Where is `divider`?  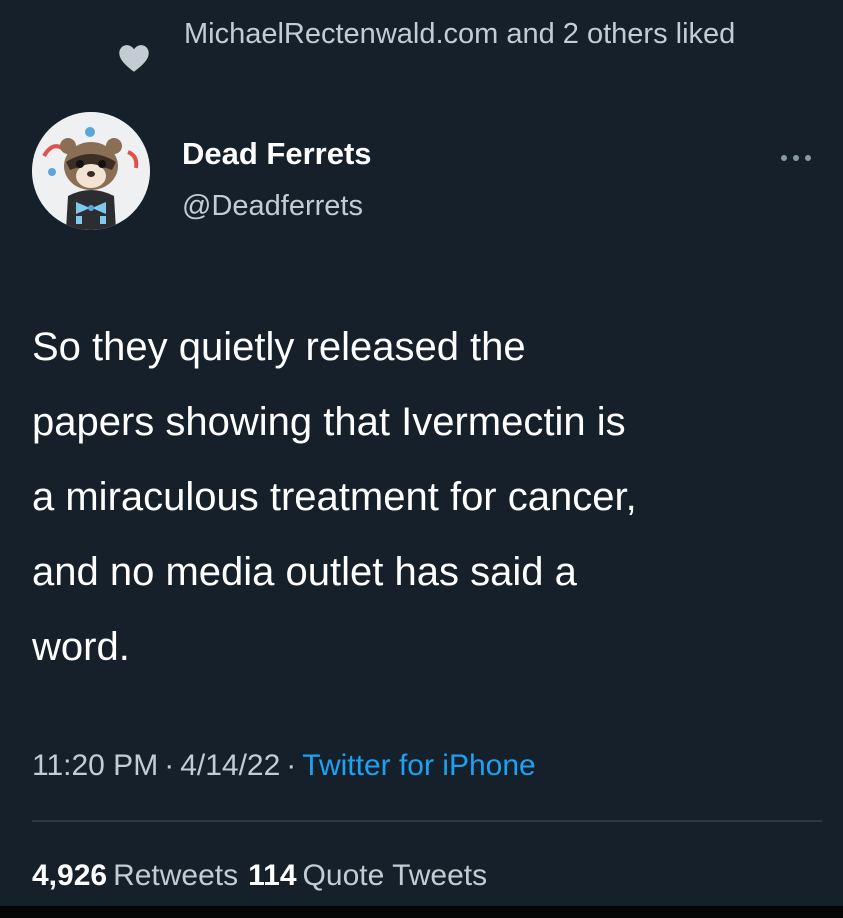 divider is located at coordinates (427, 821).